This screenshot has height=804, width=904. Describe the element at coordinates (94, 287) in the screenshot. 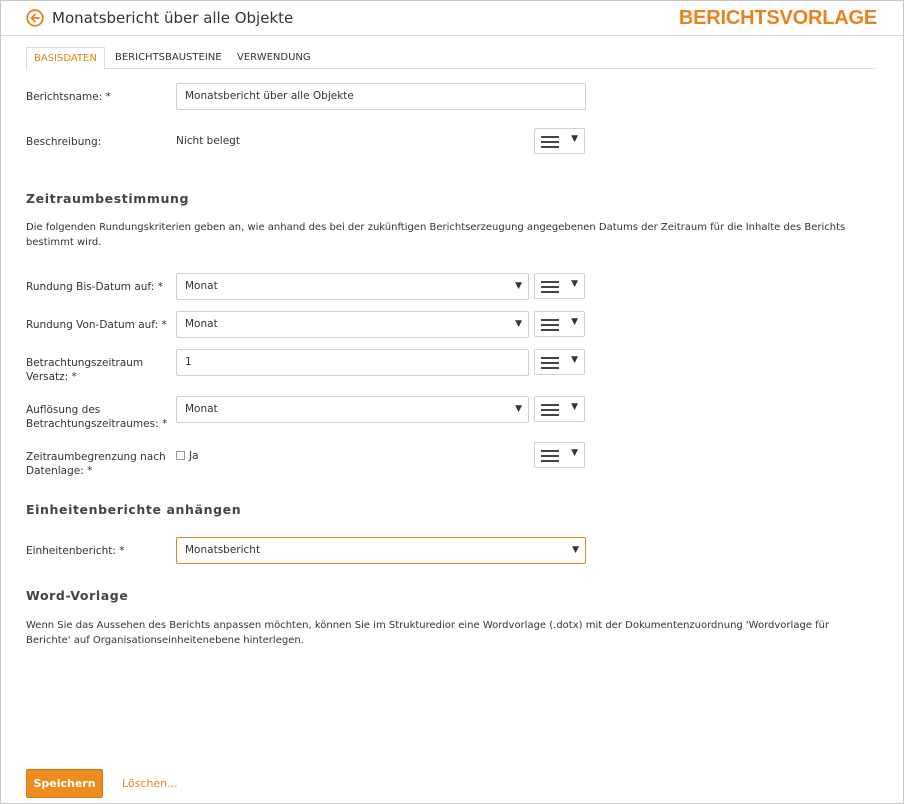

I see `rundung-bis-label: Rundung Bis-Datum auf: *` at that location.